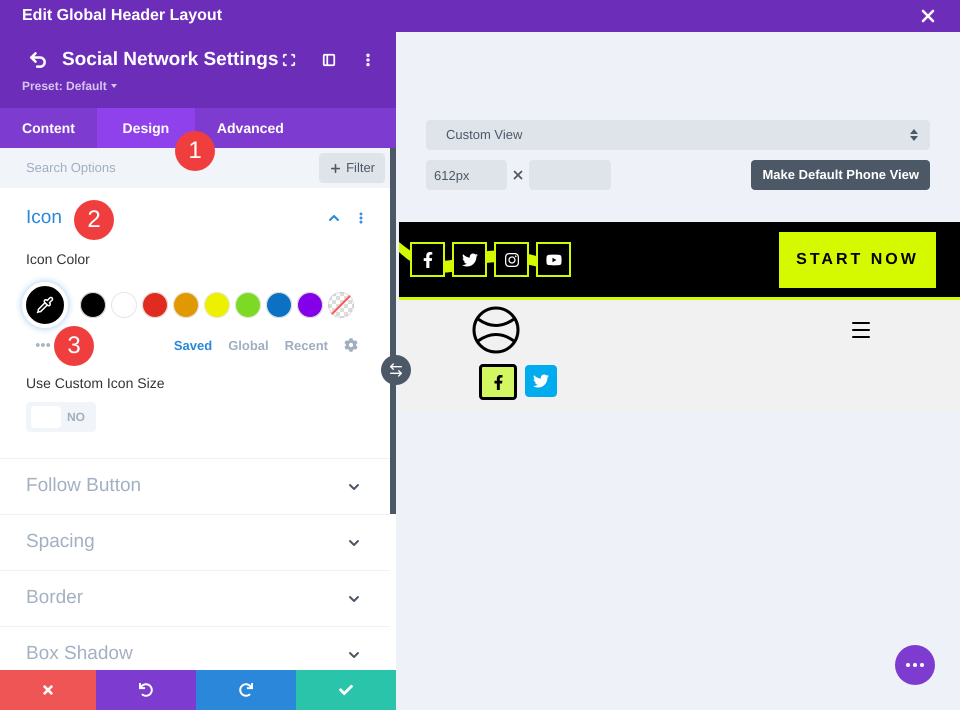  Describe the element at coordinates (48, 128) in the screenshot. I see `tab: Content` at that location.